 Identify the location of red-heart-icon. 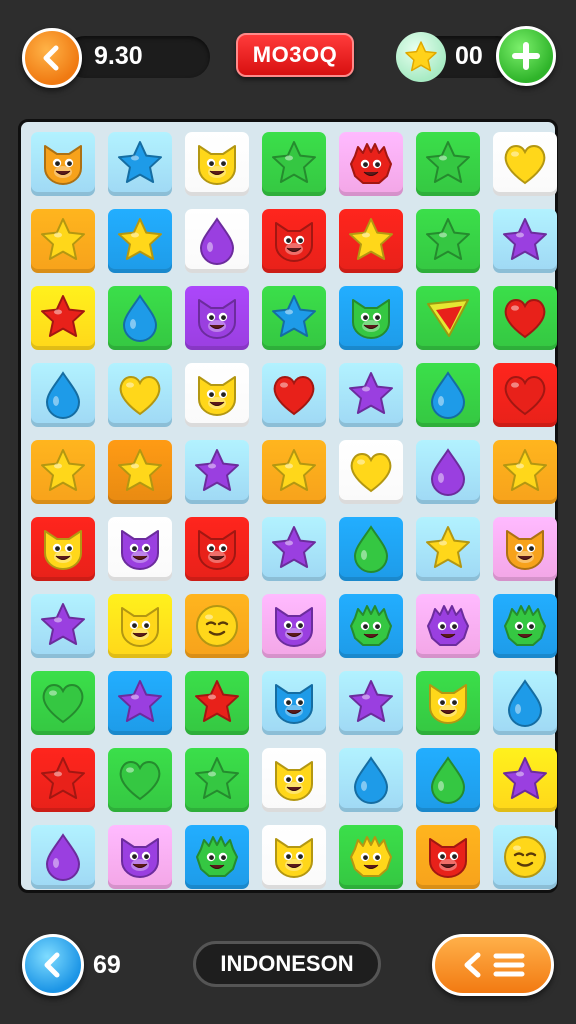
(525, 396).